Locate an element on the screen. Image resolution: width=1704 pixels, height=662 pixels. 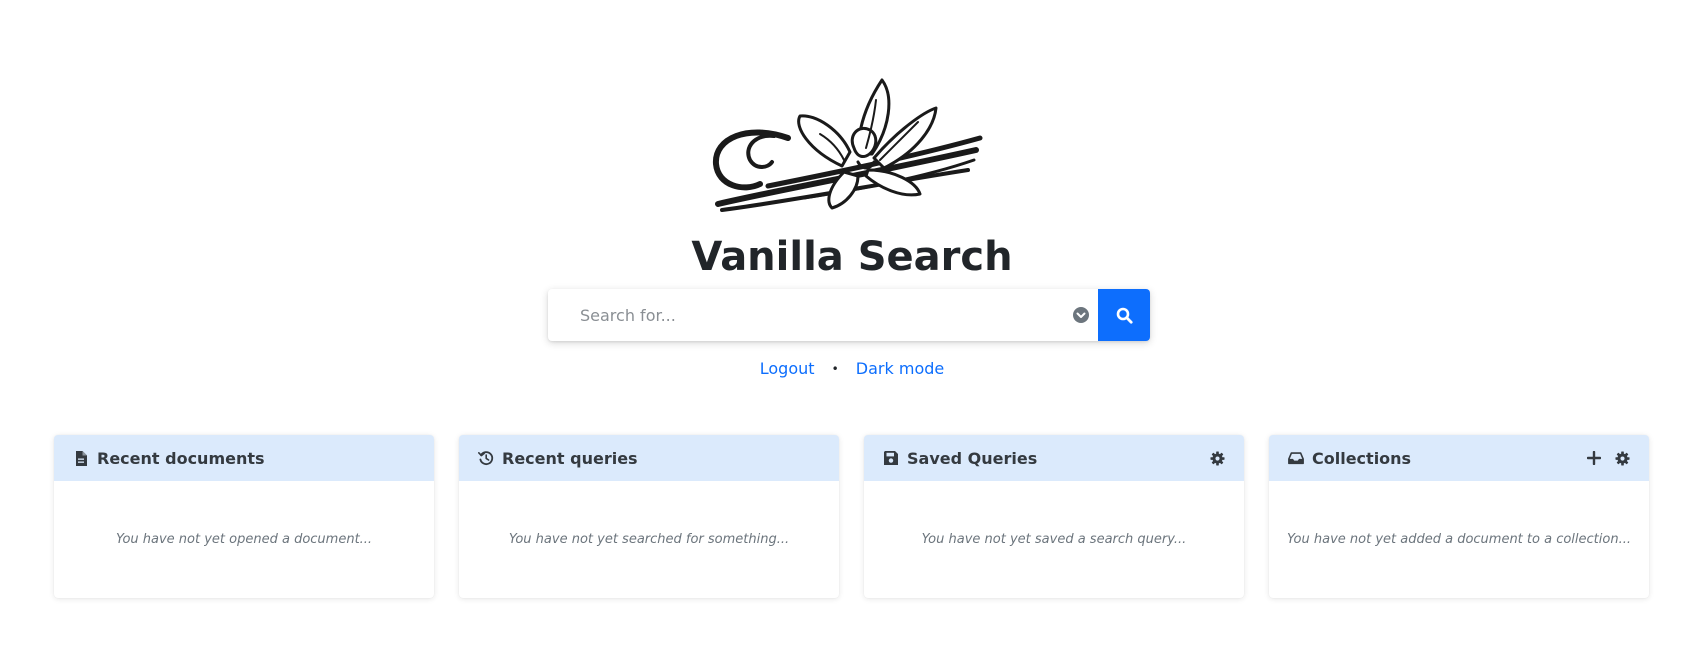
card-title: Collections is located at coordinates (1362, 458).